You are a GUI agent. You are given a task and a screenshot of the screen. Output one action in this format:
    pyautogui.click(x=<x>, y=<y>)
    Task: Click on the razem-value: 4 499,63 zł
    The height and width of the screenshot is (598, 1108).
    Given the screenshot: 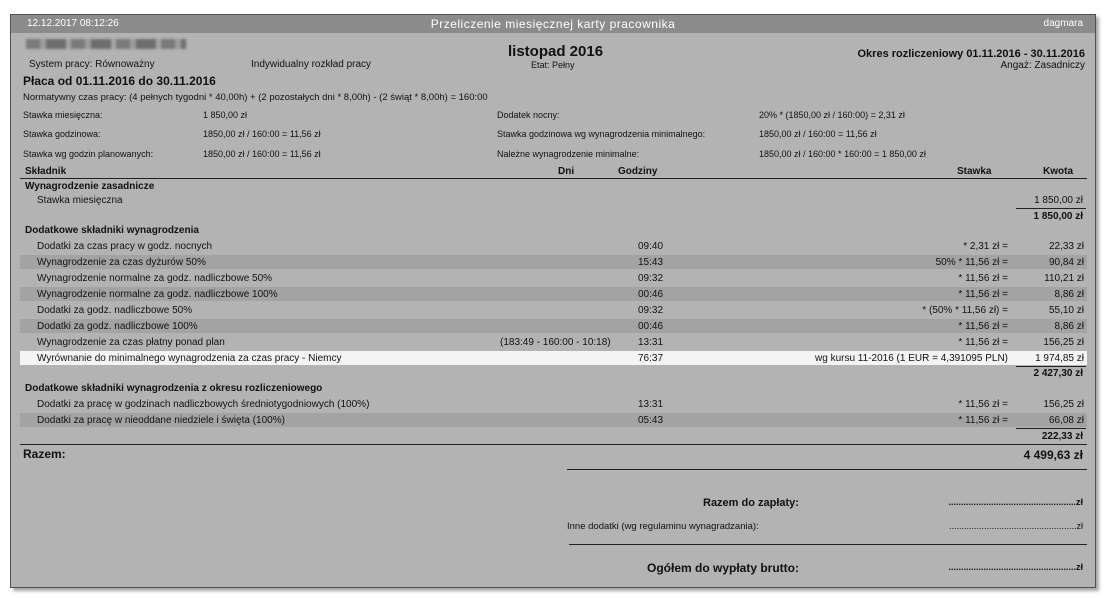 What is the action you would take?
    pyautogui.click(x=1053, y=455)
    